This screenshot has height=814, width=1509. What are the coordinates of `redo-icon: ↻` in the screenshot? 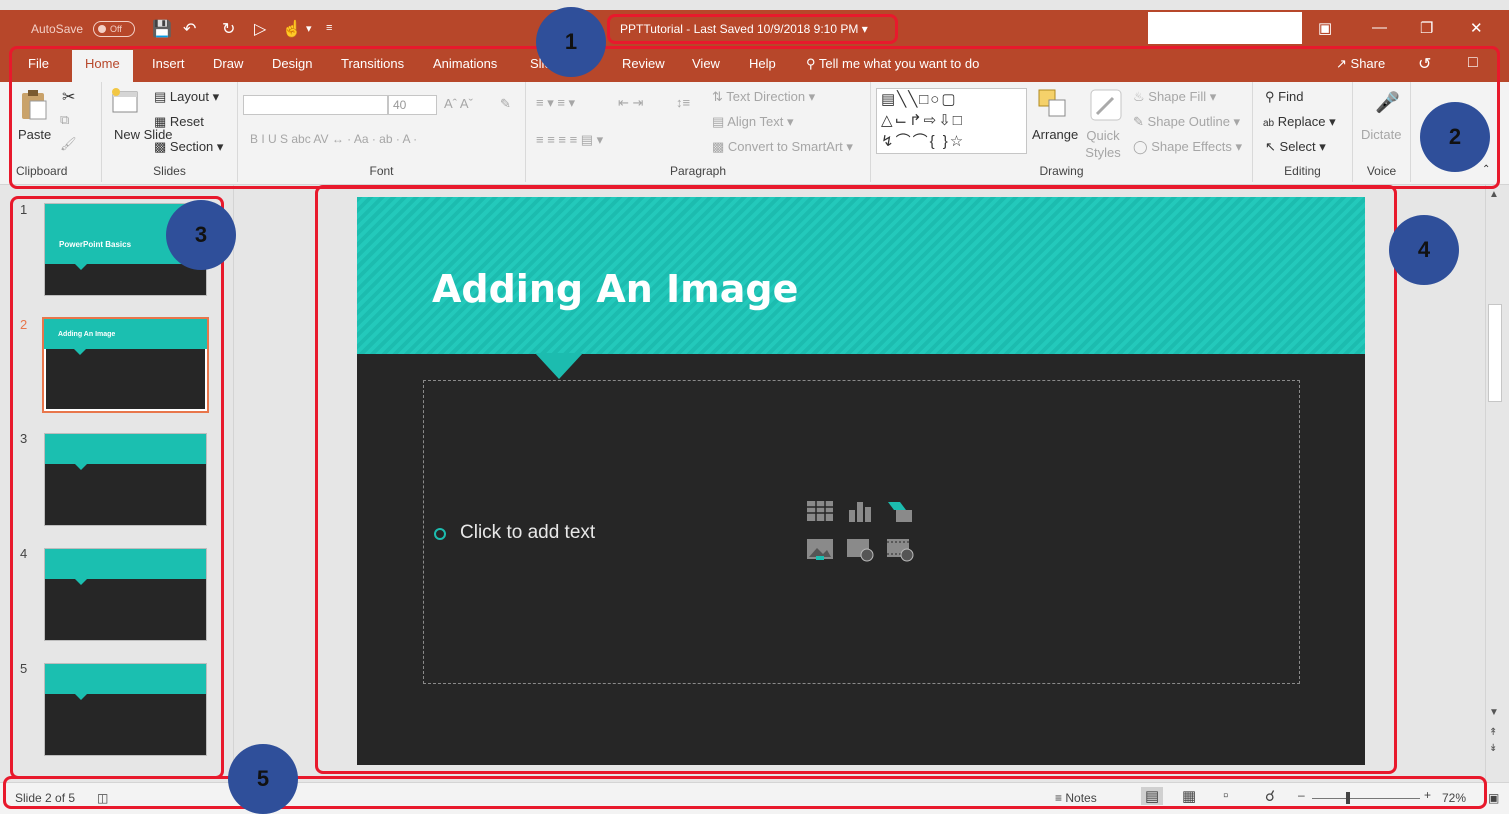 It's located at (228, 29).